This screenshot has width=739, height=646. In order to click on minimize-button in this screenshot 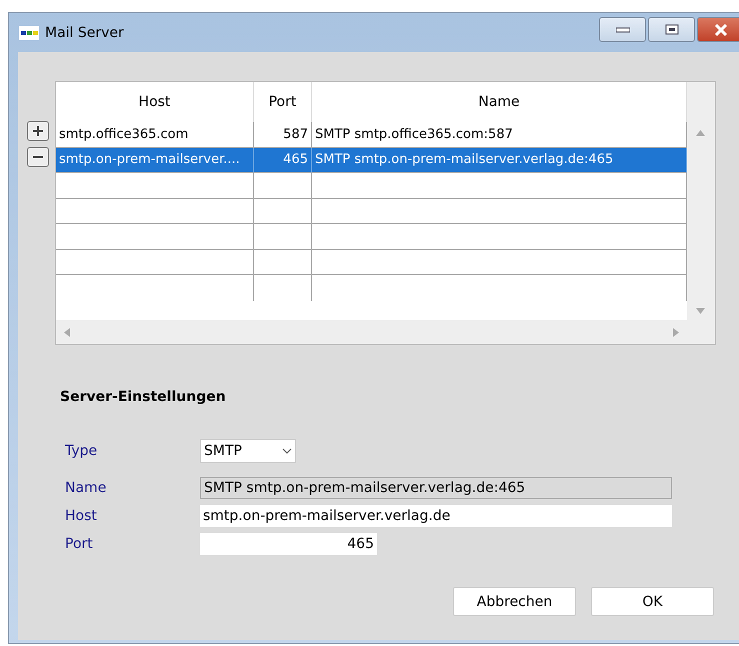, I will do `click(622, 29)`.